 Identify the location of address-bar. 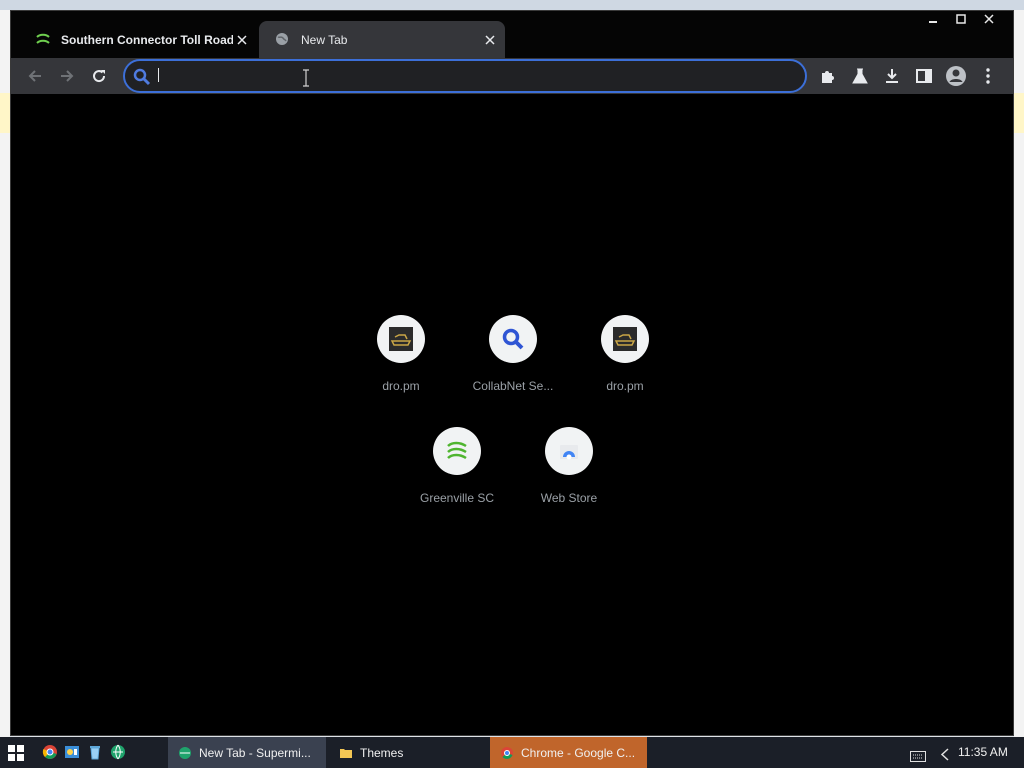
(465, 76).